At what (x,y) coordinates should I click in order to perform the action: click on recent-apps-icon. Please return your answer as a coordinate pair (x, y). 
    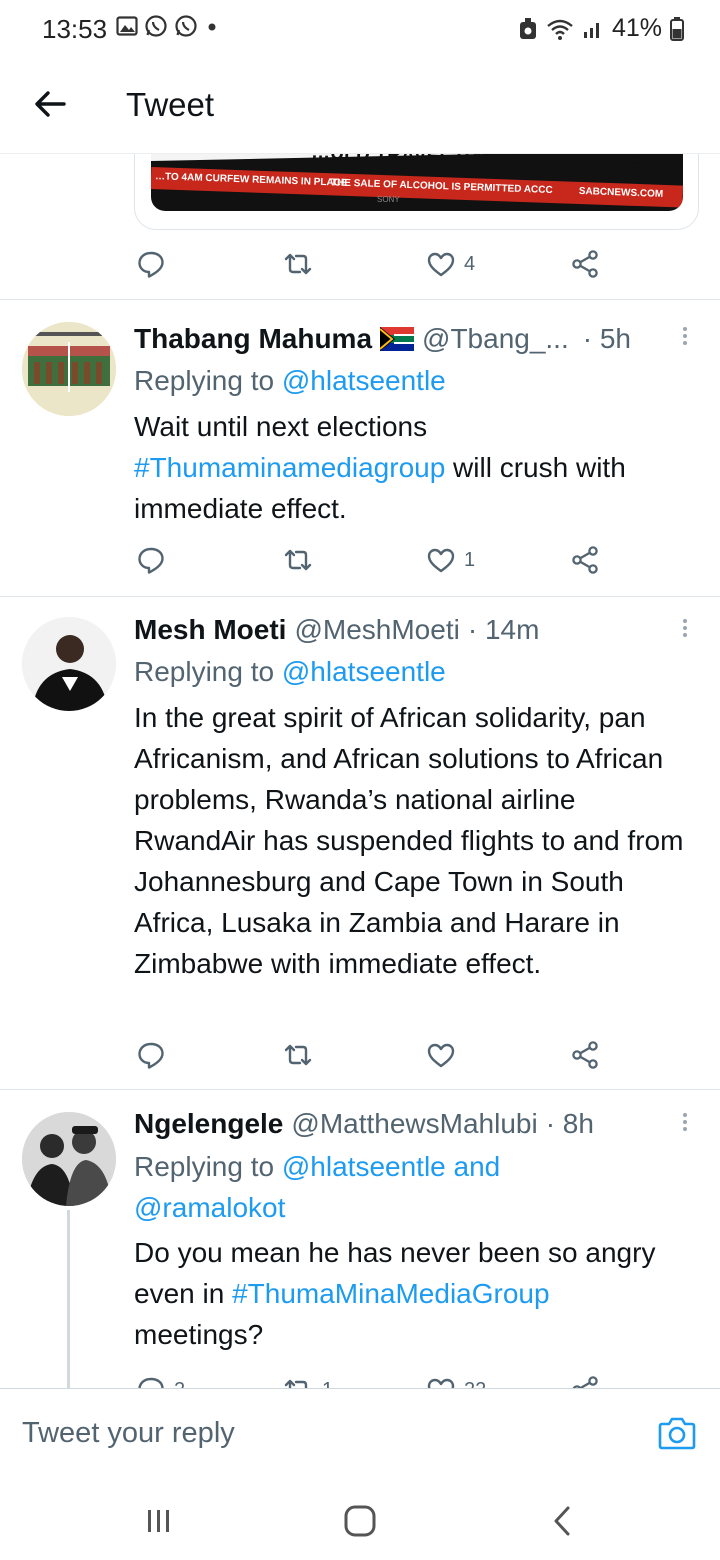
    Looking at the image, I should click on (159, 1521).